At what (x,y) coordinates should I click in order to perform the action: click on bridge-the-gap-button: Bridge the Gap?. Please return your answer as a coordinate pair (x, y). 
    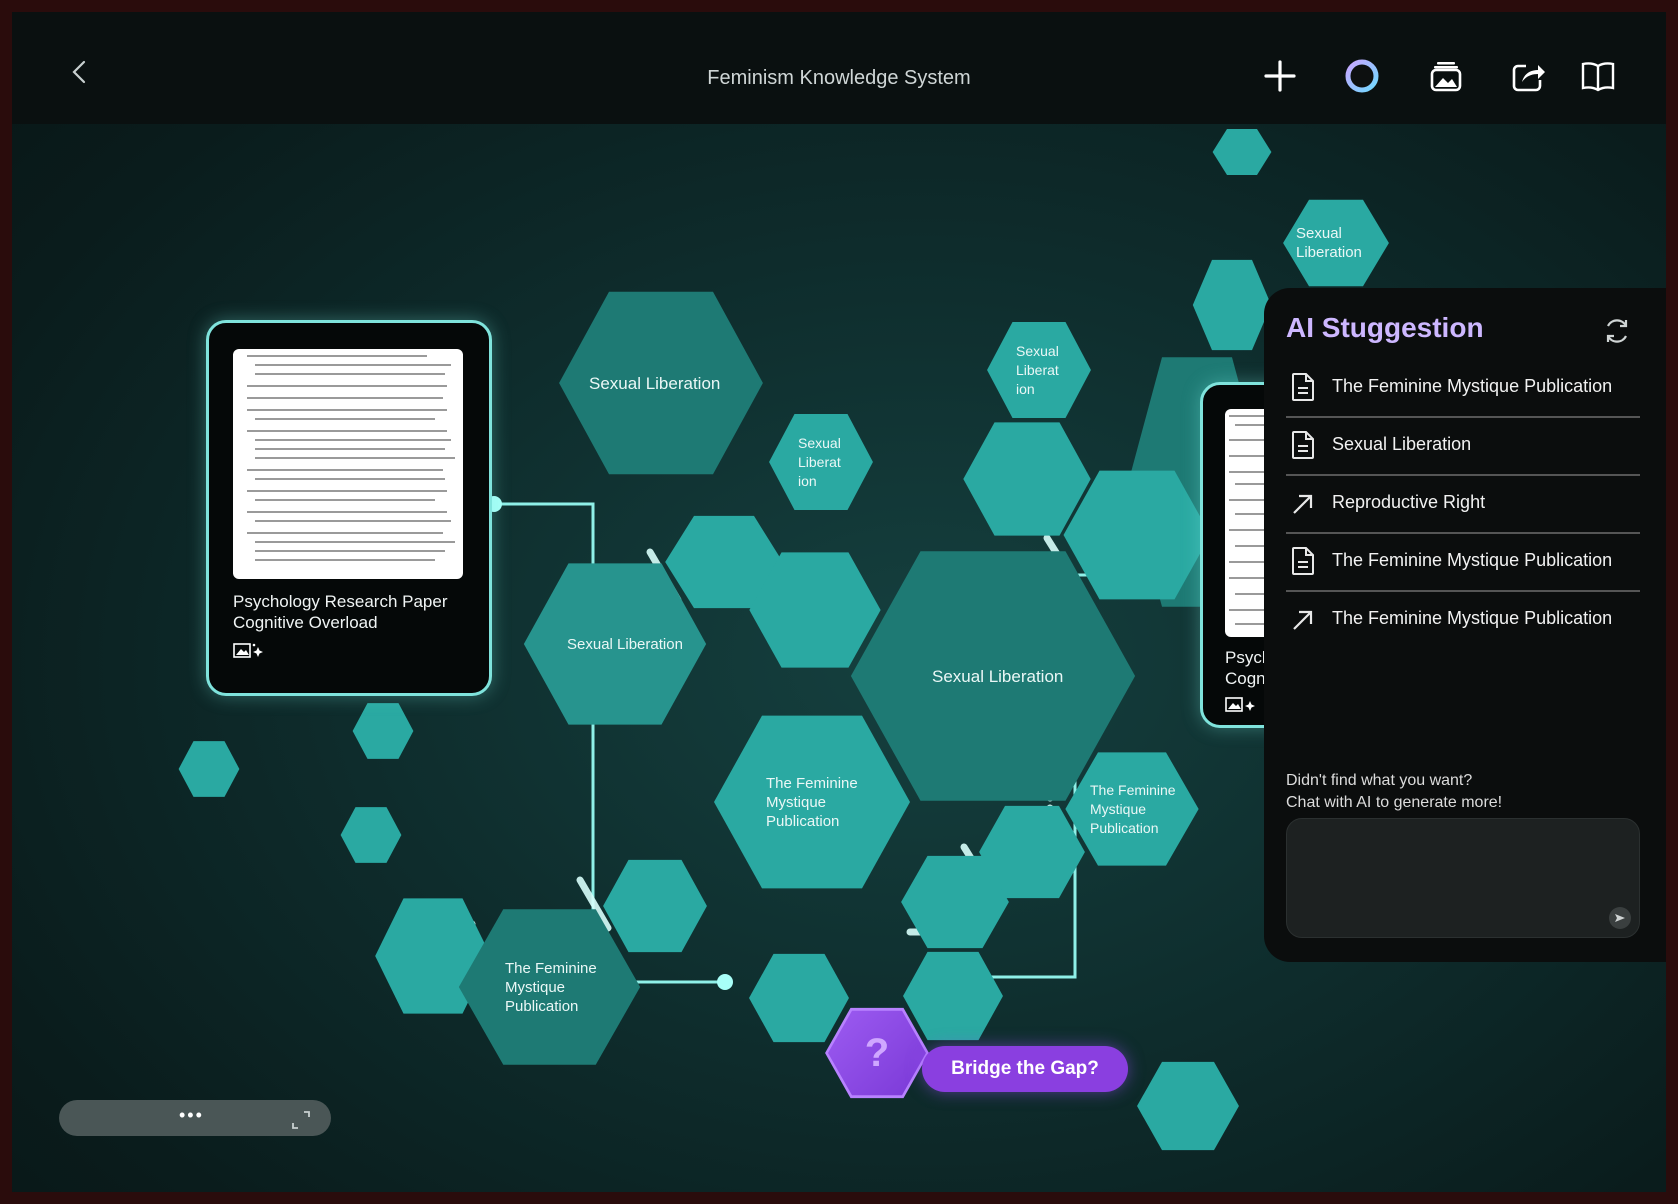
    Looking at the image, I should click on (1025, 1069).